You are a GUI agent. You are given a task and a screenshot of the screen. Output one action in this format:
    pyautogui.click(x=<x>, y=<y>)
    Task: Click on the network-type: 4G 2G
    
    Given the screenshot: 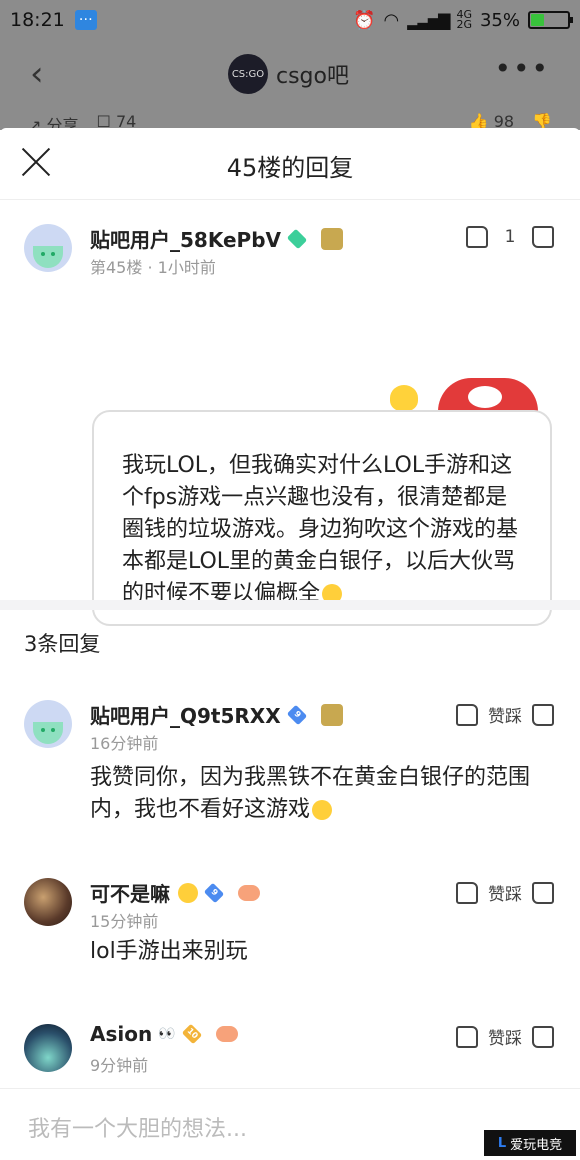 What is the action you would take?
    pyautogui.click(x=464, y=19)
    